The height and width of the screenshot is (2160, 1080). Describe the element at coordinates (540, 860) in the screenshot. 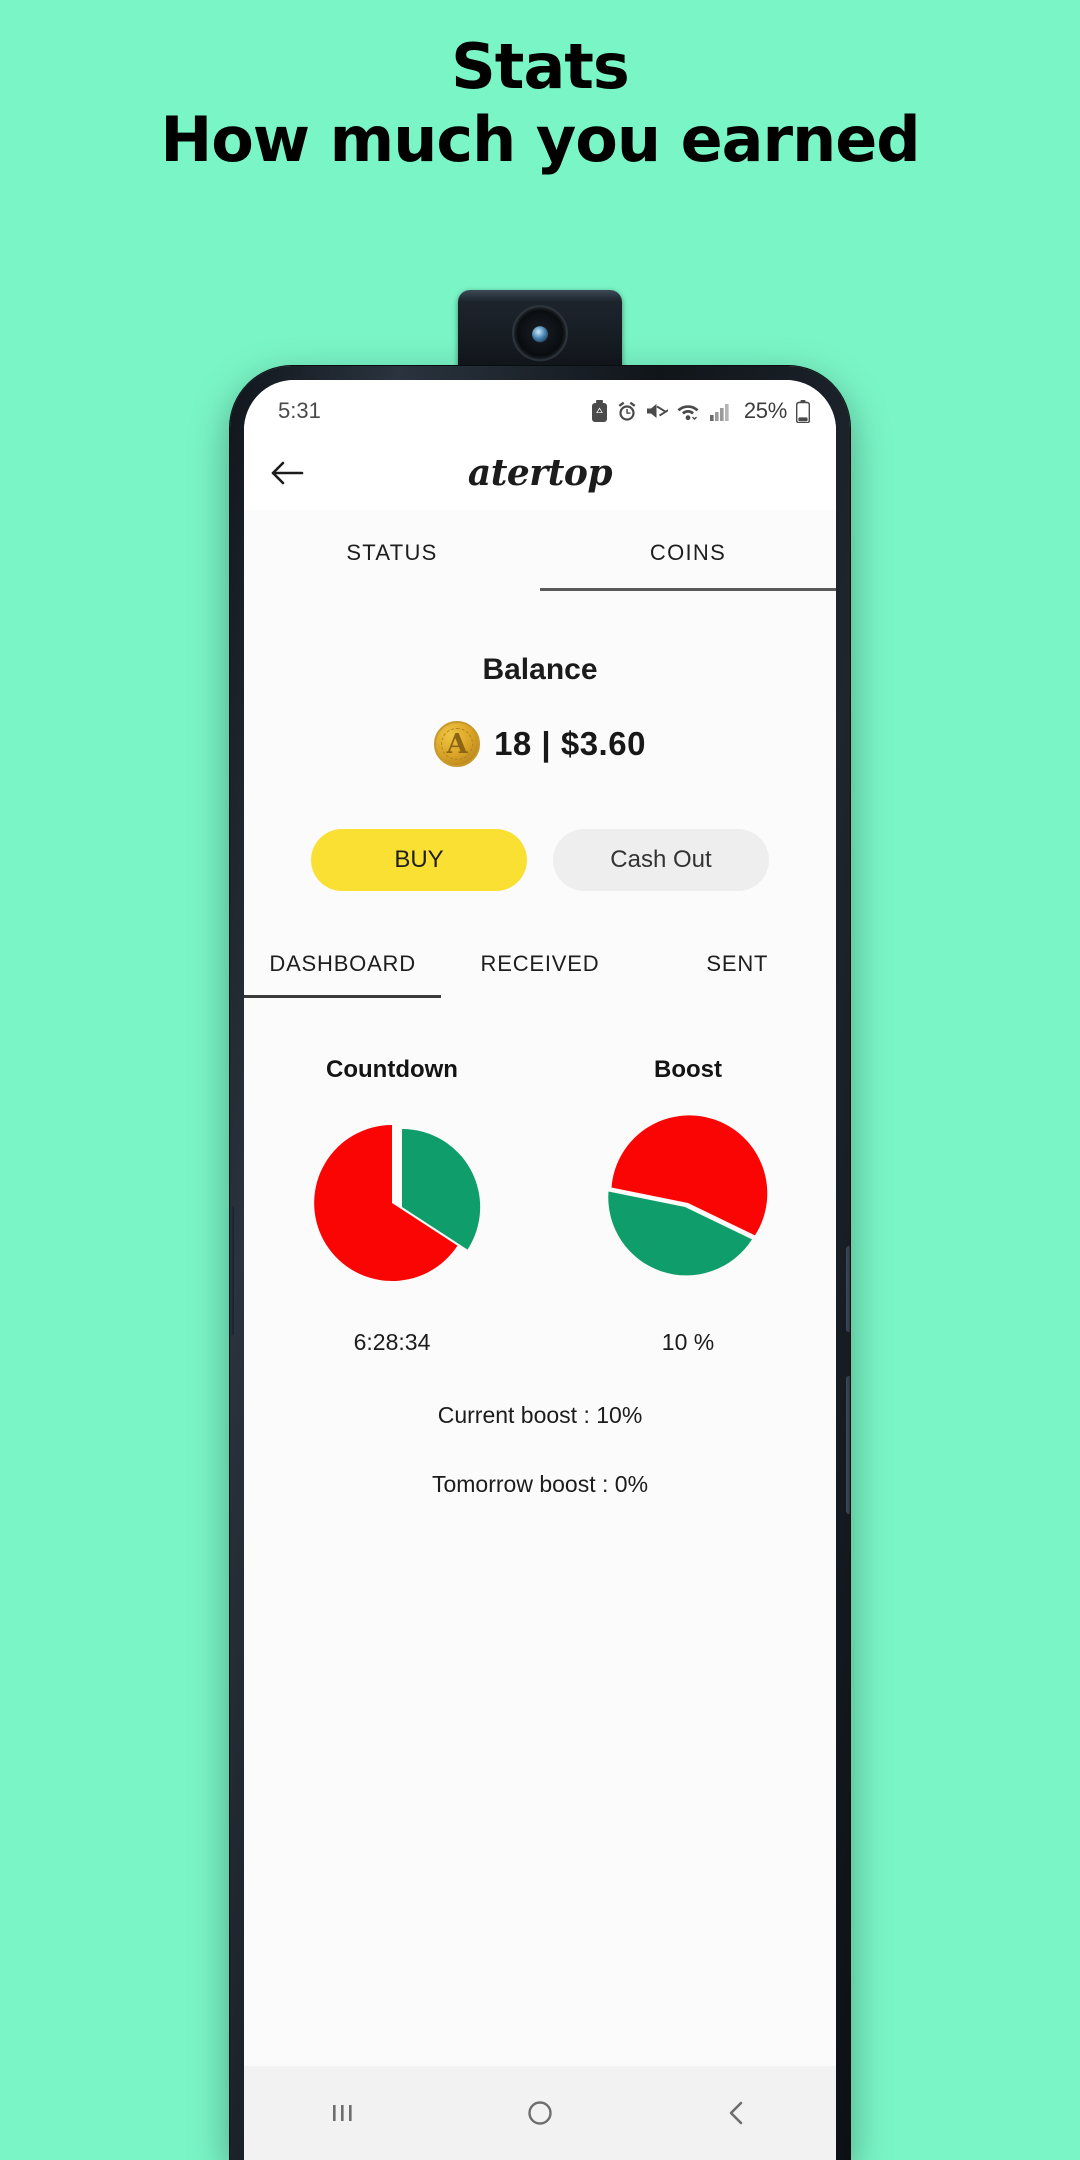

I see `action-buttons: BUY Cash Out` at that location.